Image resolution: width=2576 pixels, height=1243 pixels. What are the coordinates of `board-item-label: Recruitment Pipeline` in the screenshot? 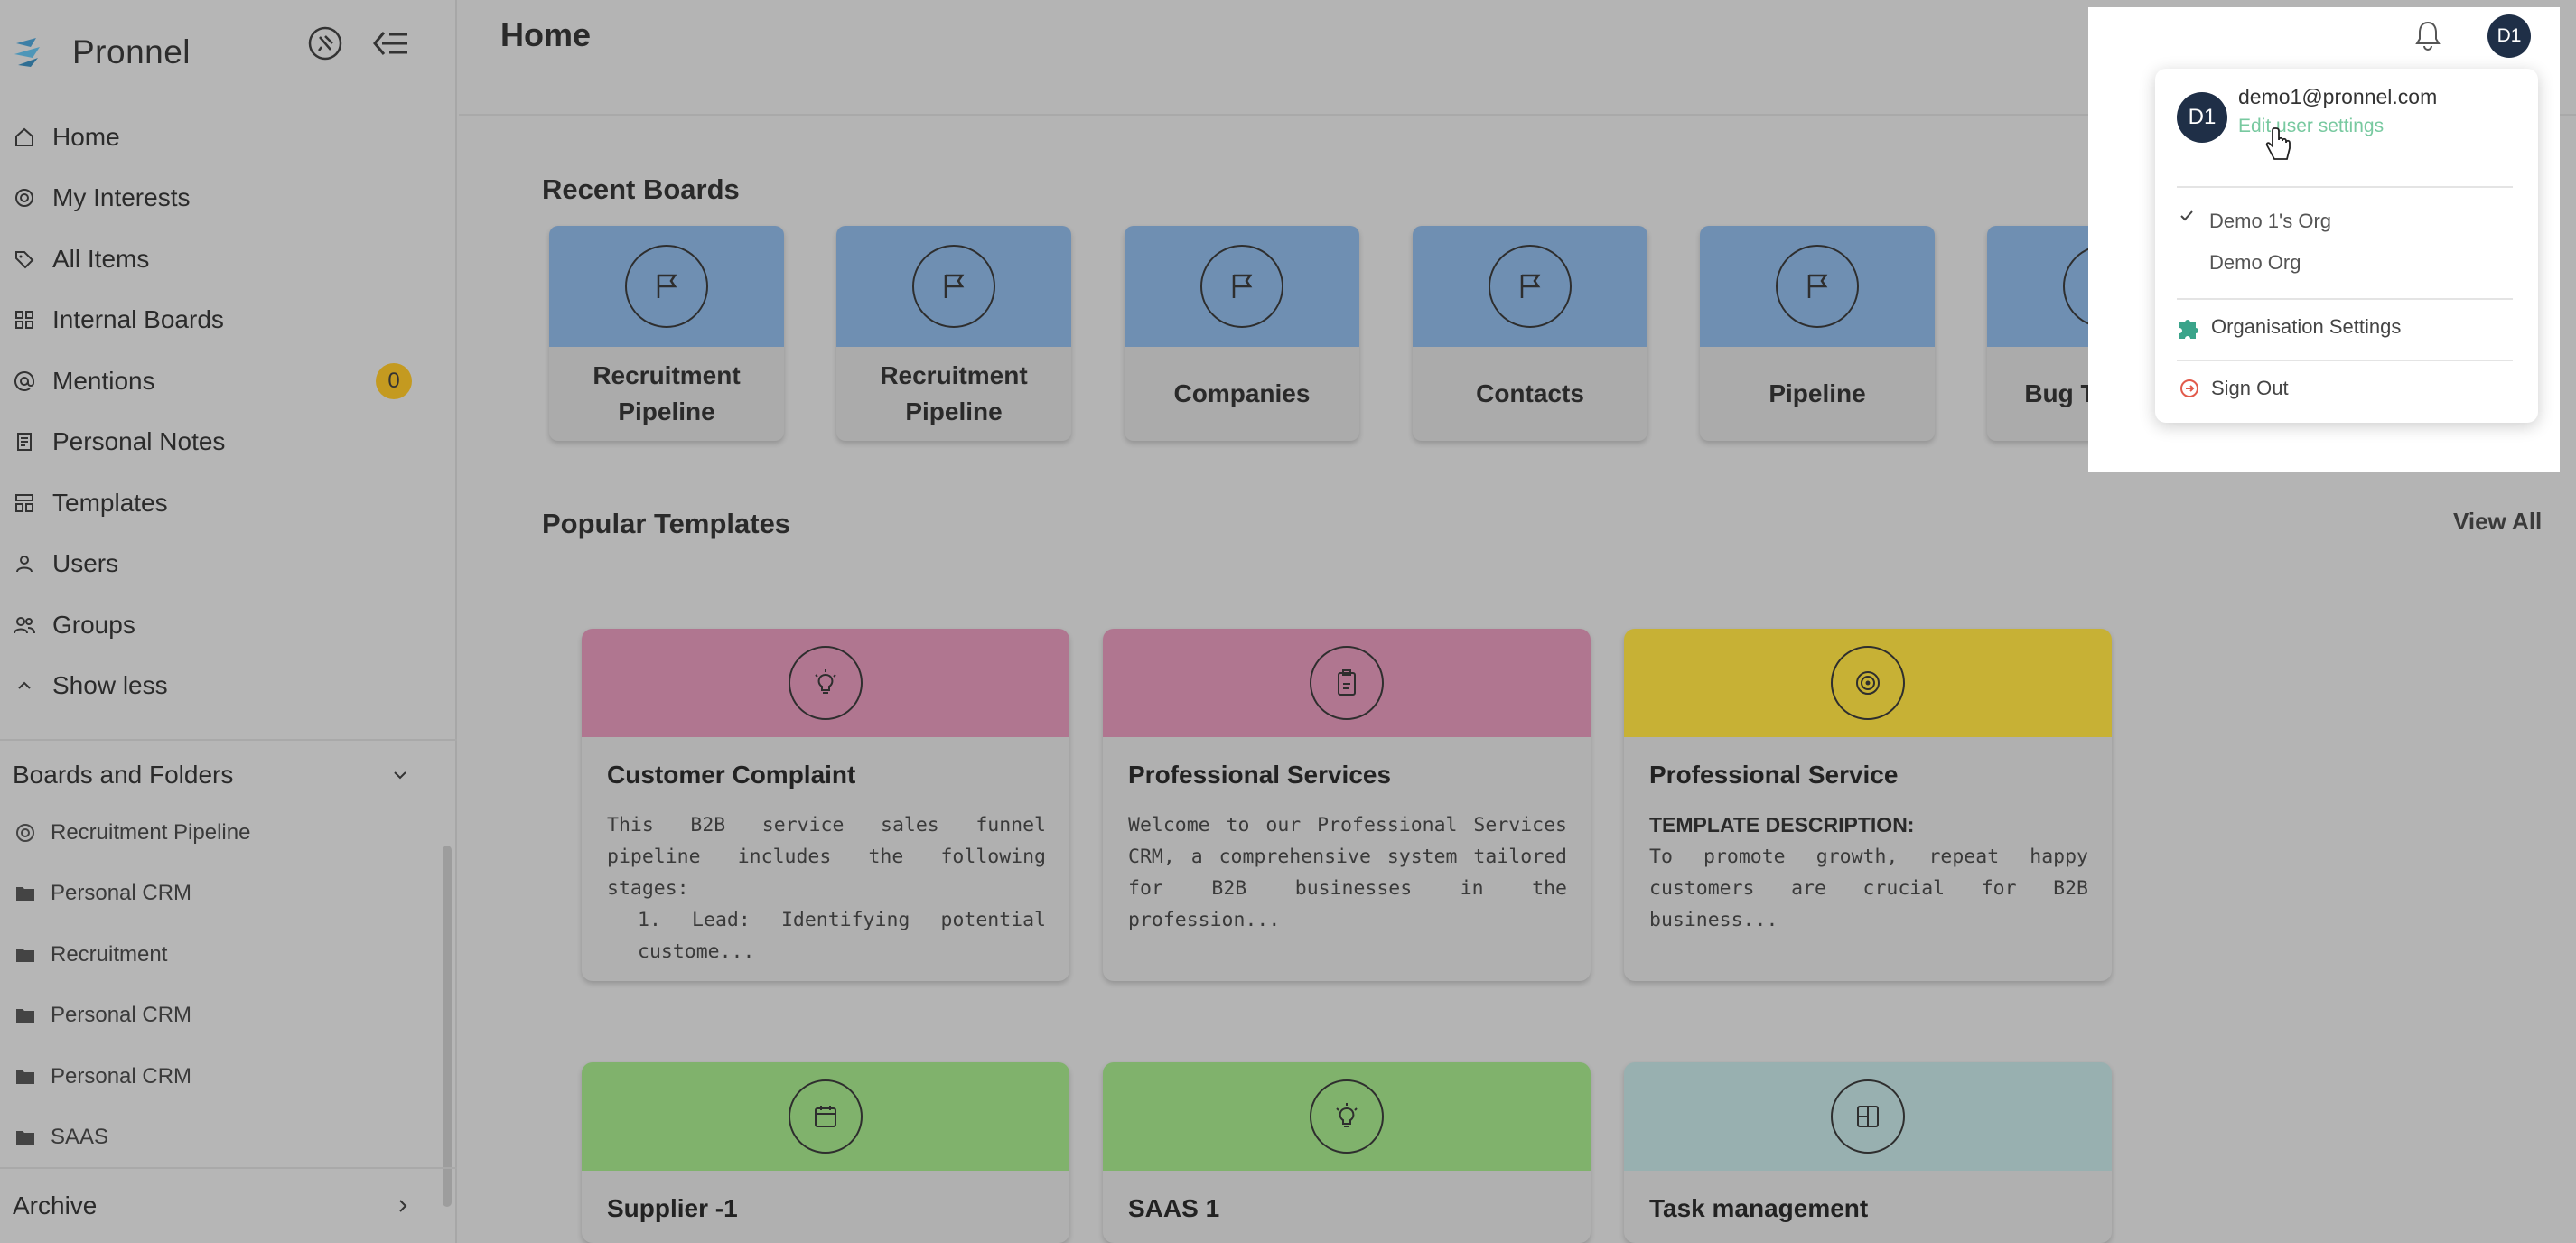 It's located at (151, 832).